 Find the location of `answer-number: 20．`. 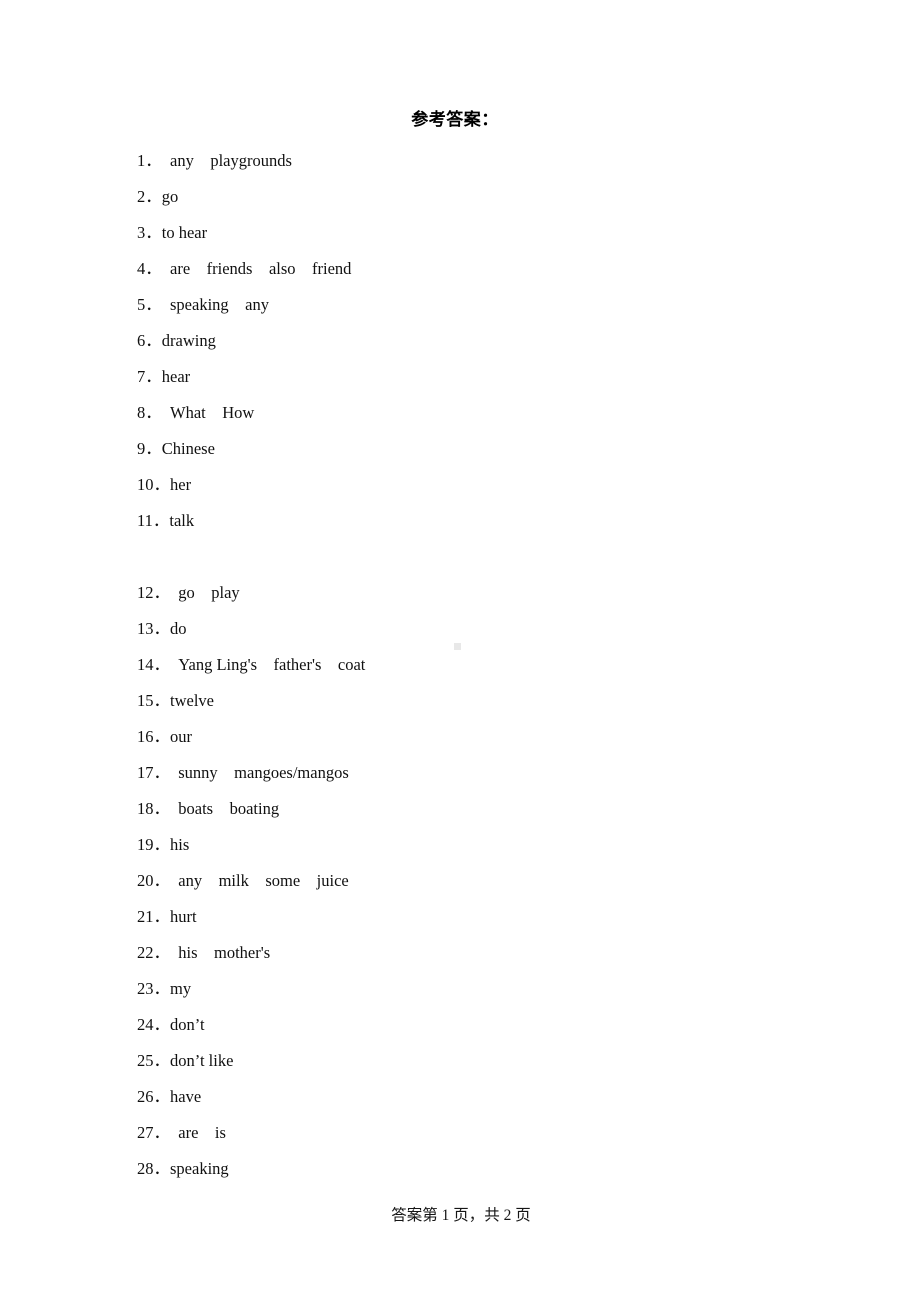

answer-number: 20． is located at coordinates (149, 880).